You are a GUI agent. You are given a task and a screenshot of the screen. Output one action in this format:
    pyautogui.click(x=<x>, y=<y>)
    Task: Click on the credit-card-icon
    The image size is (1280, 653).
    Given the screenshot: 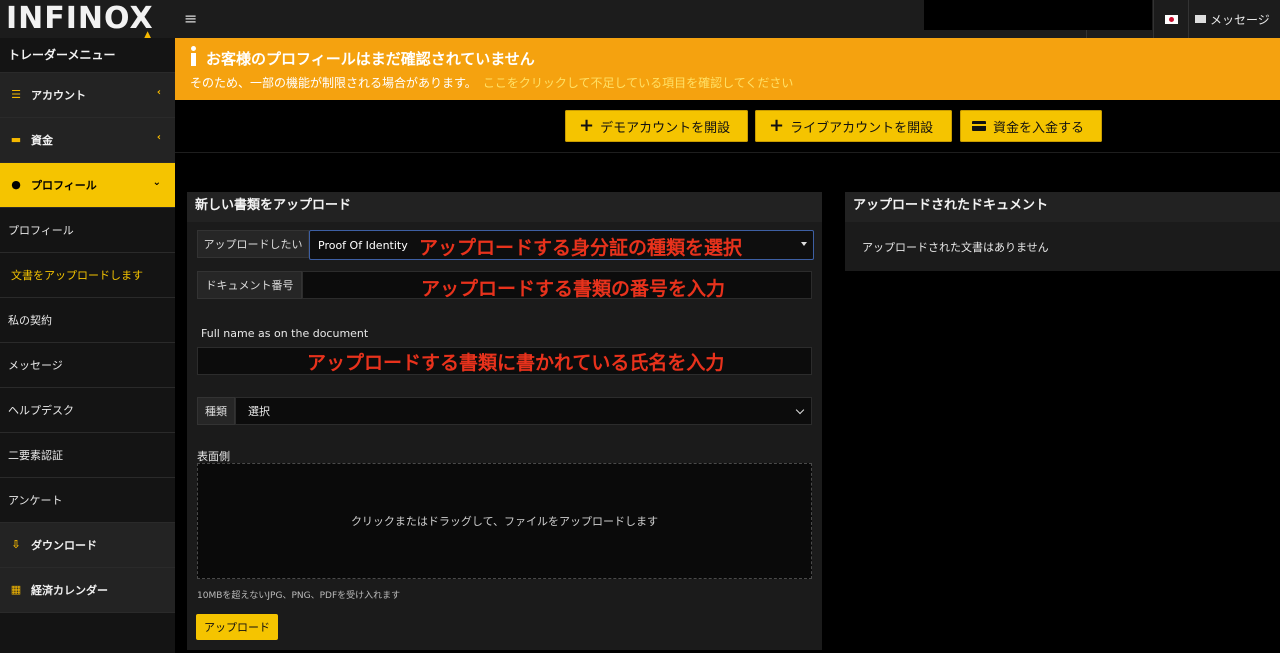 What is the action you would take?
    pyautogui.click(x=979, y=126)
    